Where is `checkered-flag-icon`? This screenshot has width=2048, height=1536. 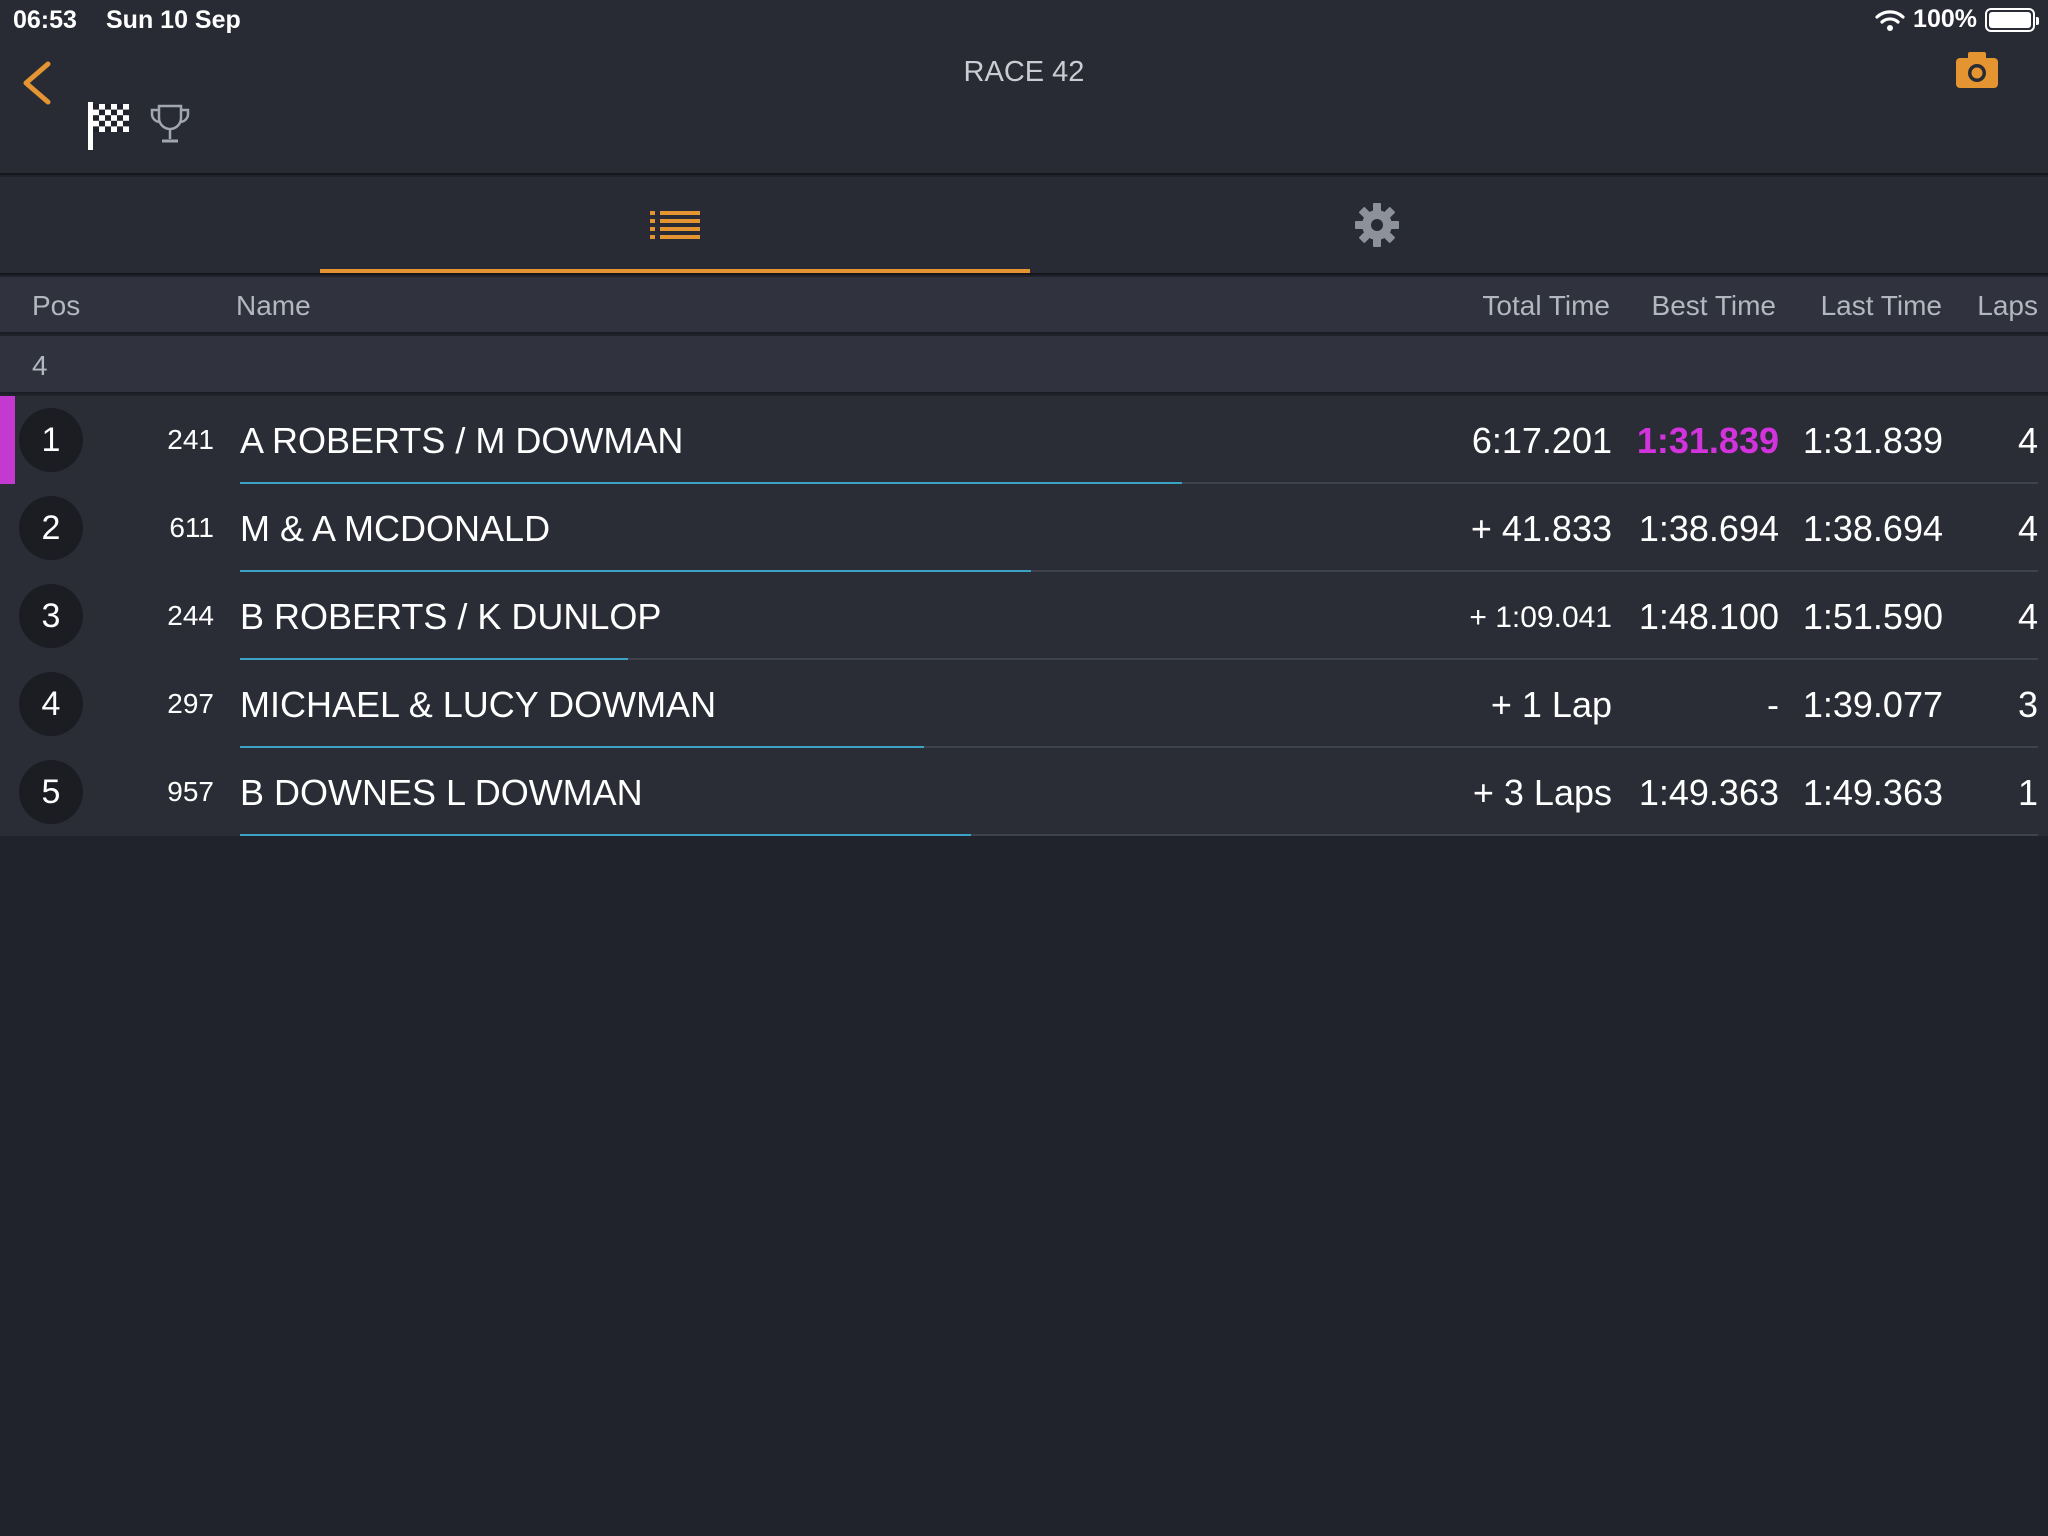
checkered-flag-icon is located at coordinates (109, 128).